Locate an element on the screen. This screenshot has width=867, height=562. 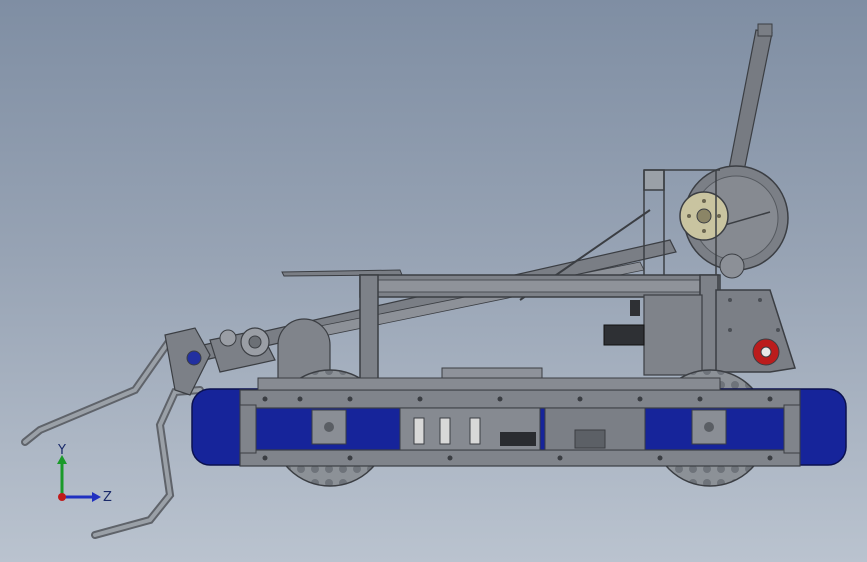
y-axis-label: Y is located at coordinates (61, 450).